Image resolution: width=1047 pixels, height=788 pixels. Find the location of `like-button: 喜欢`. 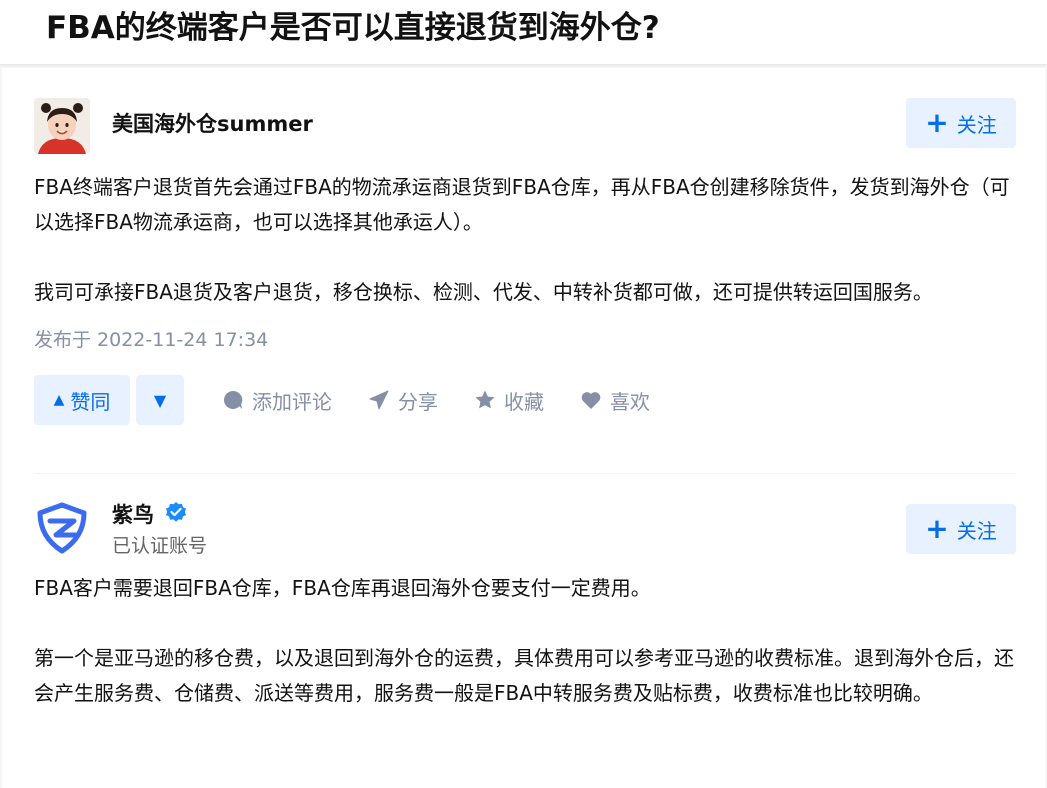

like-button: 喜欢 is located at coordinates (615, 400).